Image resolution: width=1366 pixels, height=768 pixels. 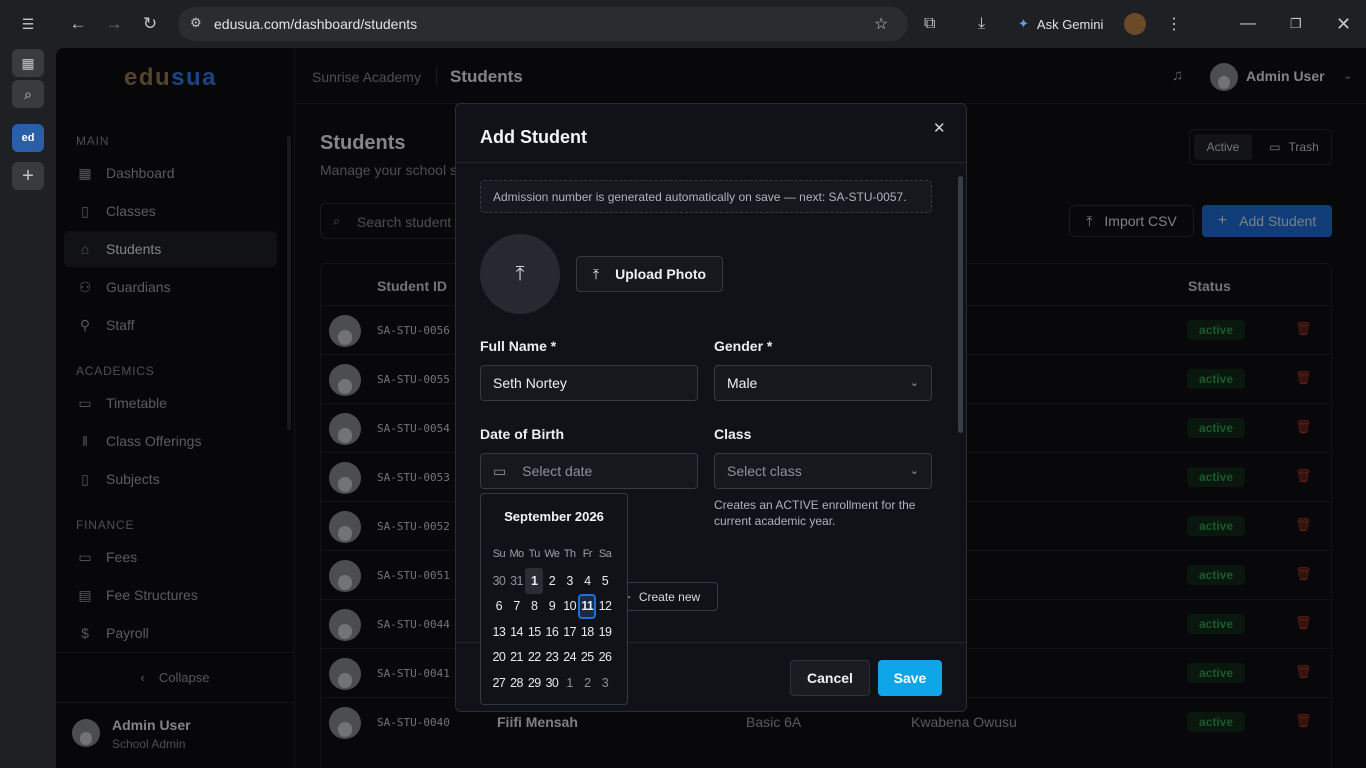 I want to click on calendar-month-label: September 2026, so click(x=554, y=516).